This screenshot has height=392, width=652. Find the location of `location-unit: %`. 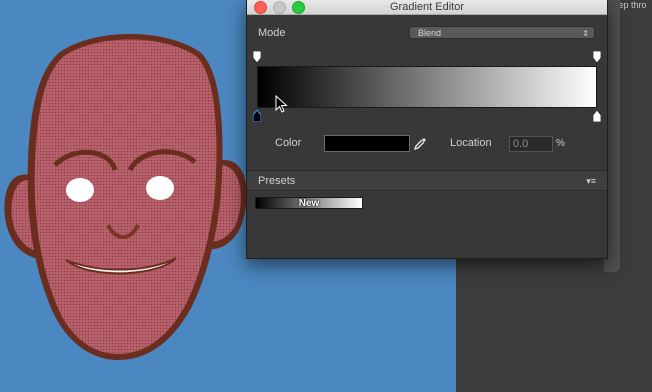

location-unit: % is located at coordinates (560, 143).